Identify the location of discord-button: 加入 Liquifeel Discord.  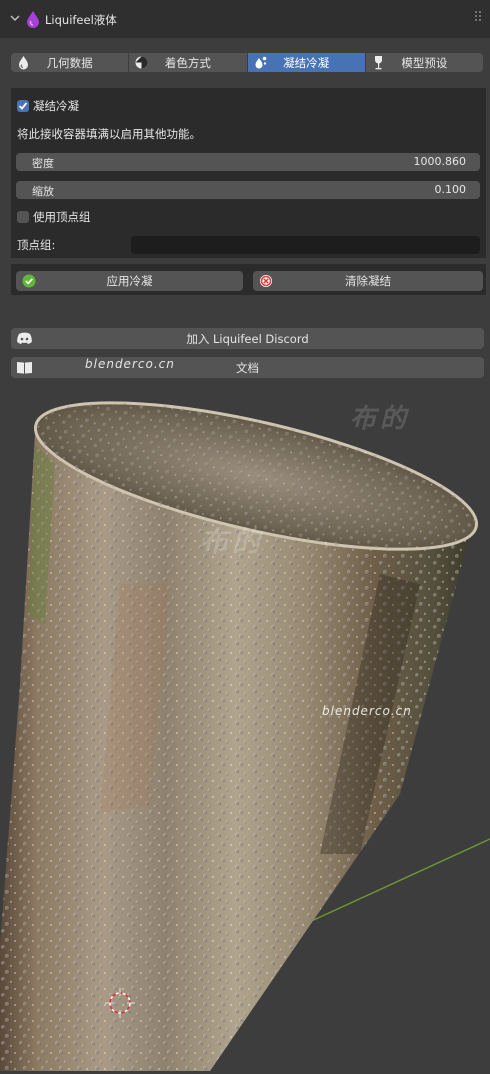
(247, 338).